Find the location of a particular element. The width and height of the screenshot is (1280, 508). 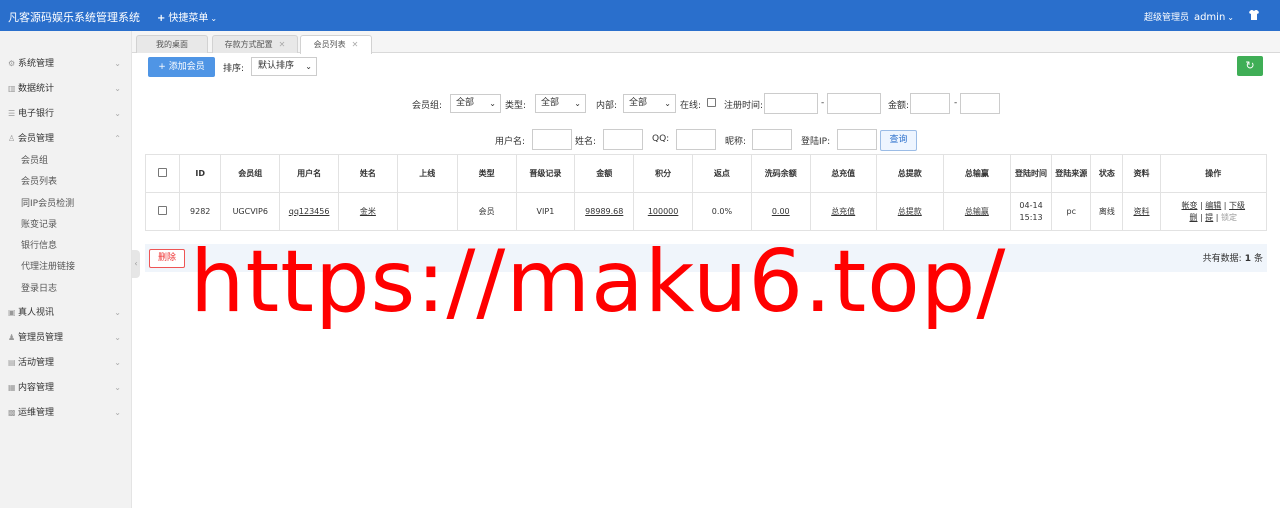

select-all-checkbox is located at coordinates (163, 172).